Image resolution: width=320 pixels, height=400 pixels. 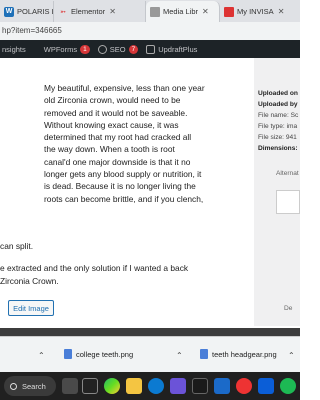 What do you see at coordinates (105, 354) in the screenshot?
I see `download-filename: college teeth.png` at bounding box center [105, 354].